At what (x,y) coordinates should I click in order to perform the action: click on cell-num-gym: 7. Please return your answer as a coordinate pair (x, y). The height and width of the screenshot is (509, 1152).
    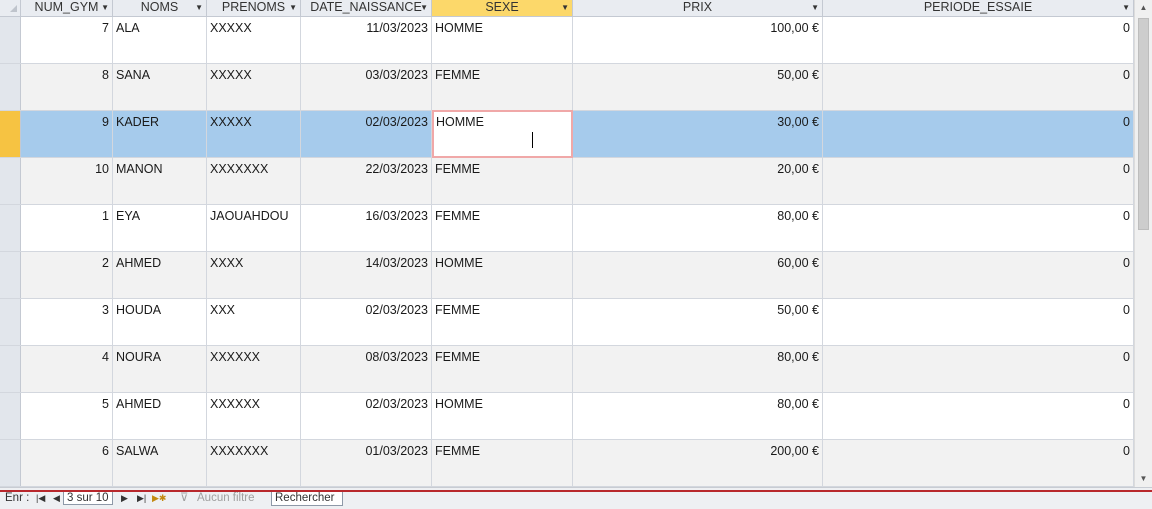
    Looking at the image, I should click on (67, 40).